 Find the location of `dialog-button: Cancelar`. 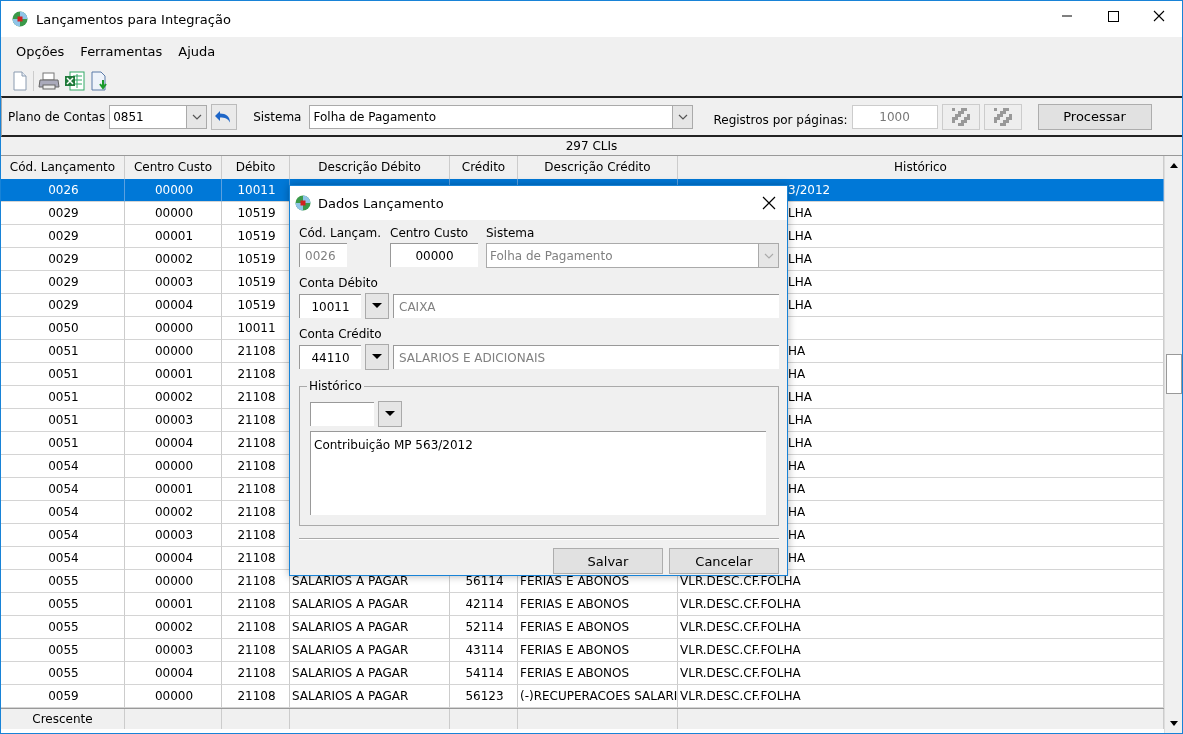

dialog-button: Cancelar is located at coordinates (724, 561).